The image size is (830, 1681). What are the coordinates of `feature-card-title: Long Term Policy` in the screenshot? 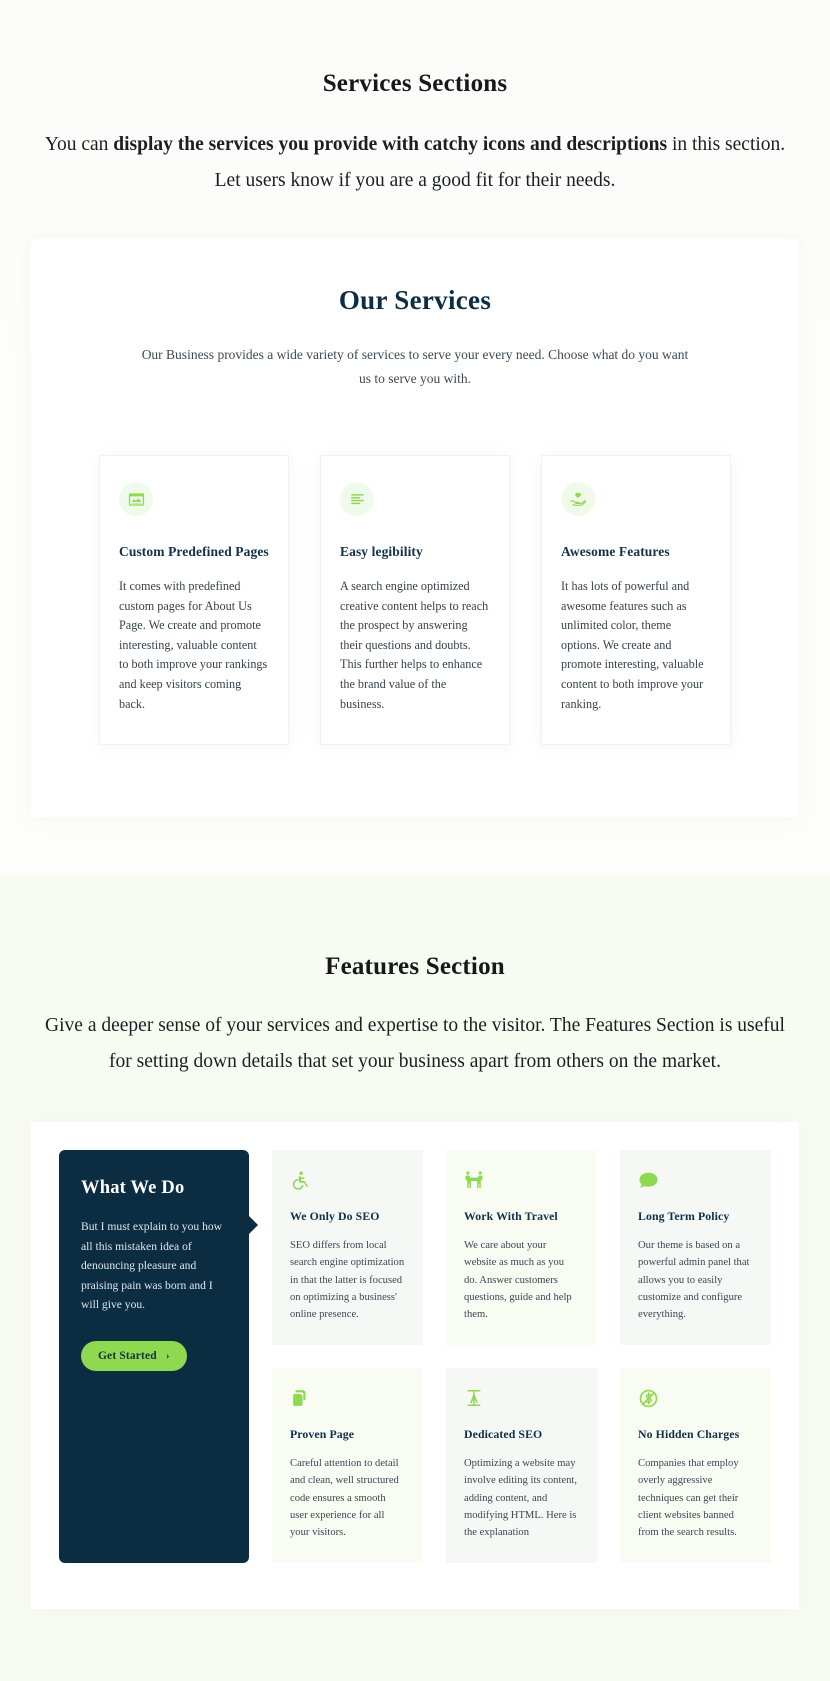 It's located at (684, 1216).